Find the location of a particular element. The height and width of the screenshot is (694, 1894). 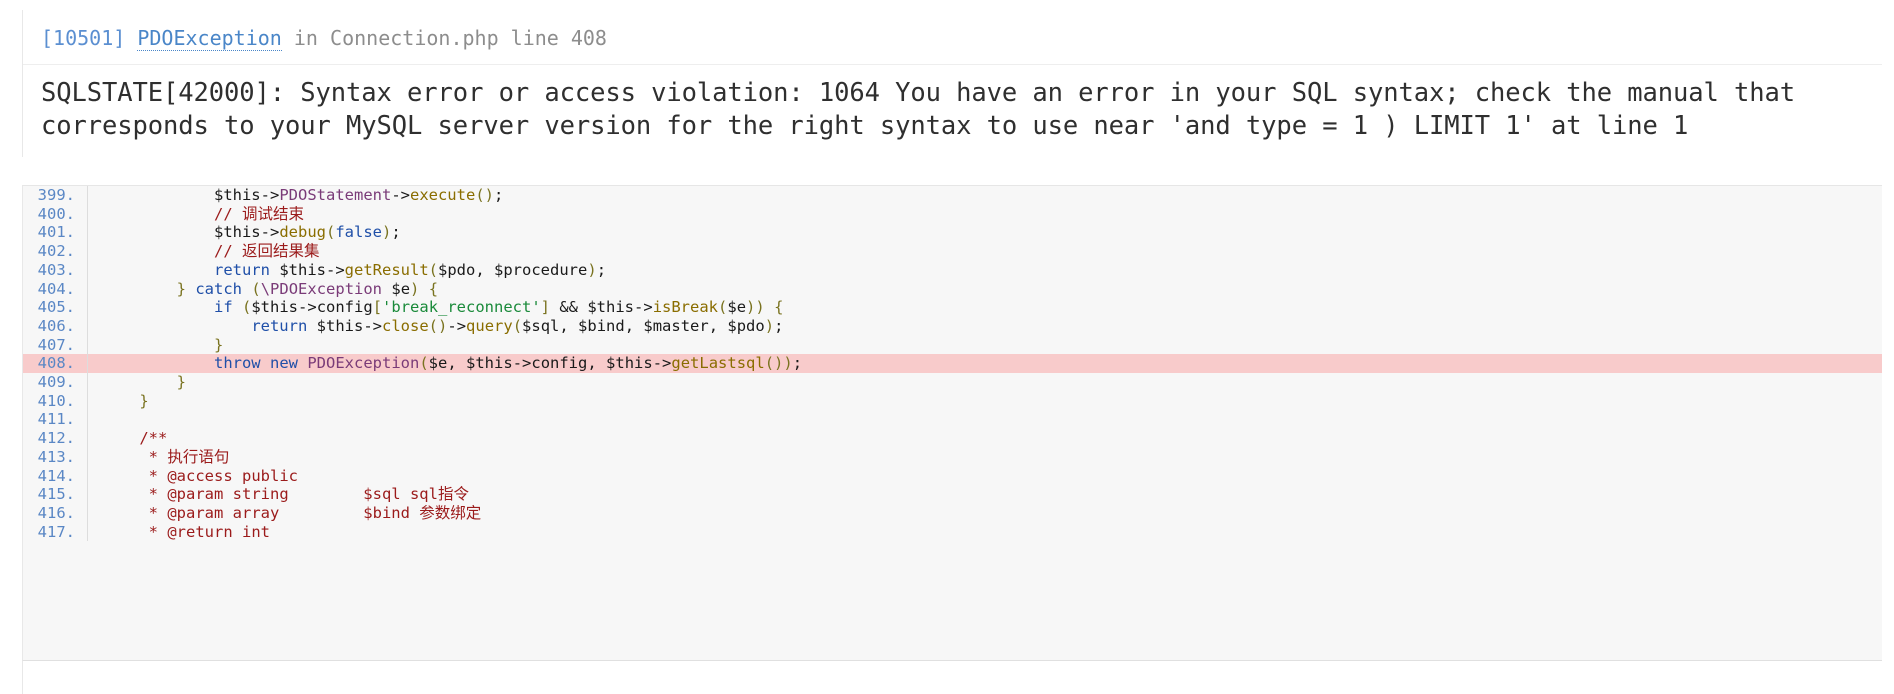

line-number: 413. is located at coordinates (55, 457).